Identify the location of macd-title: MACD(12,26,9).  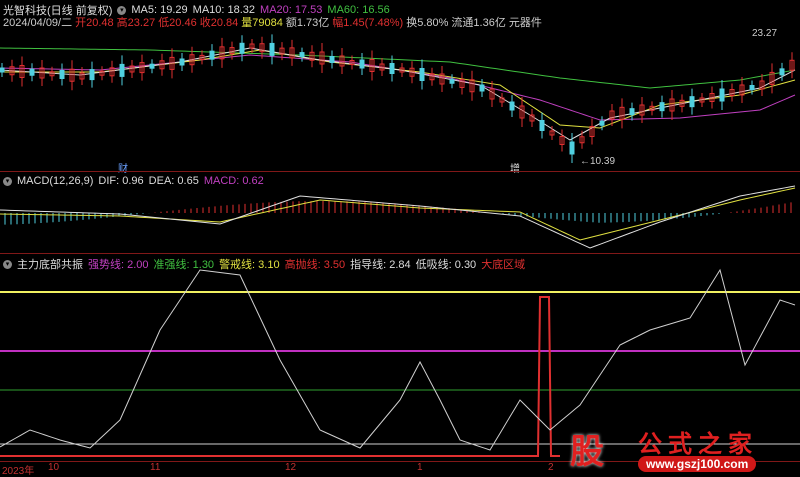
(55, 181).